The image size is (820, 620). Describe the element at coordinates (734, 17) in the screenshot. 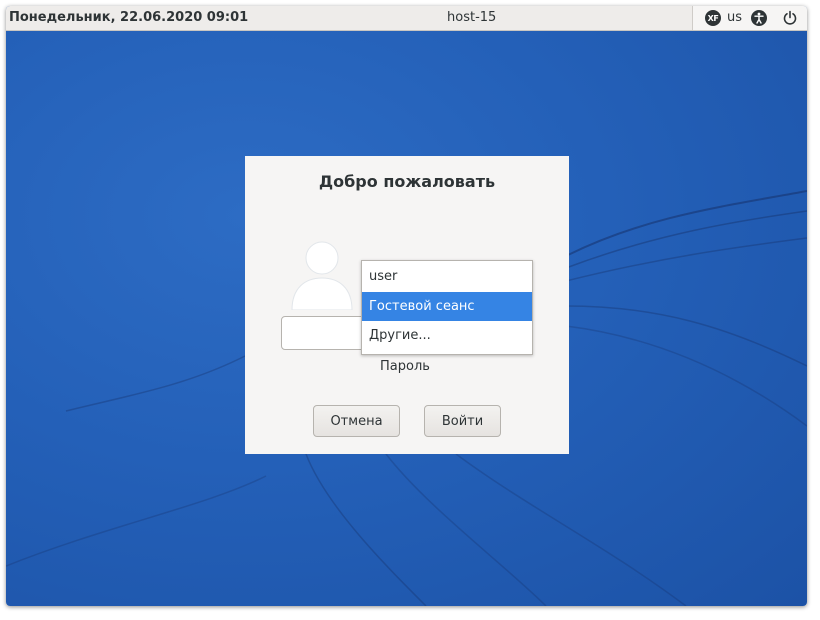

I see `keyboard-layout-indicator: us` at that location.